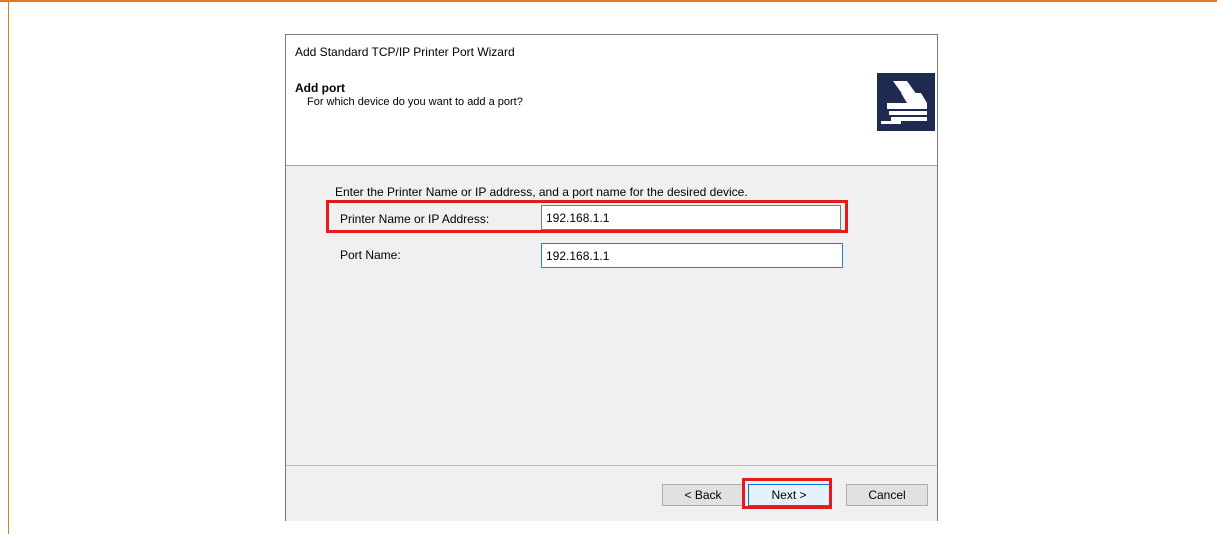  What do you see at coordinates (692, 255) in the screenshot?
I see `port-name-input: 192.168.1.1` at bounding box center [692, 255].